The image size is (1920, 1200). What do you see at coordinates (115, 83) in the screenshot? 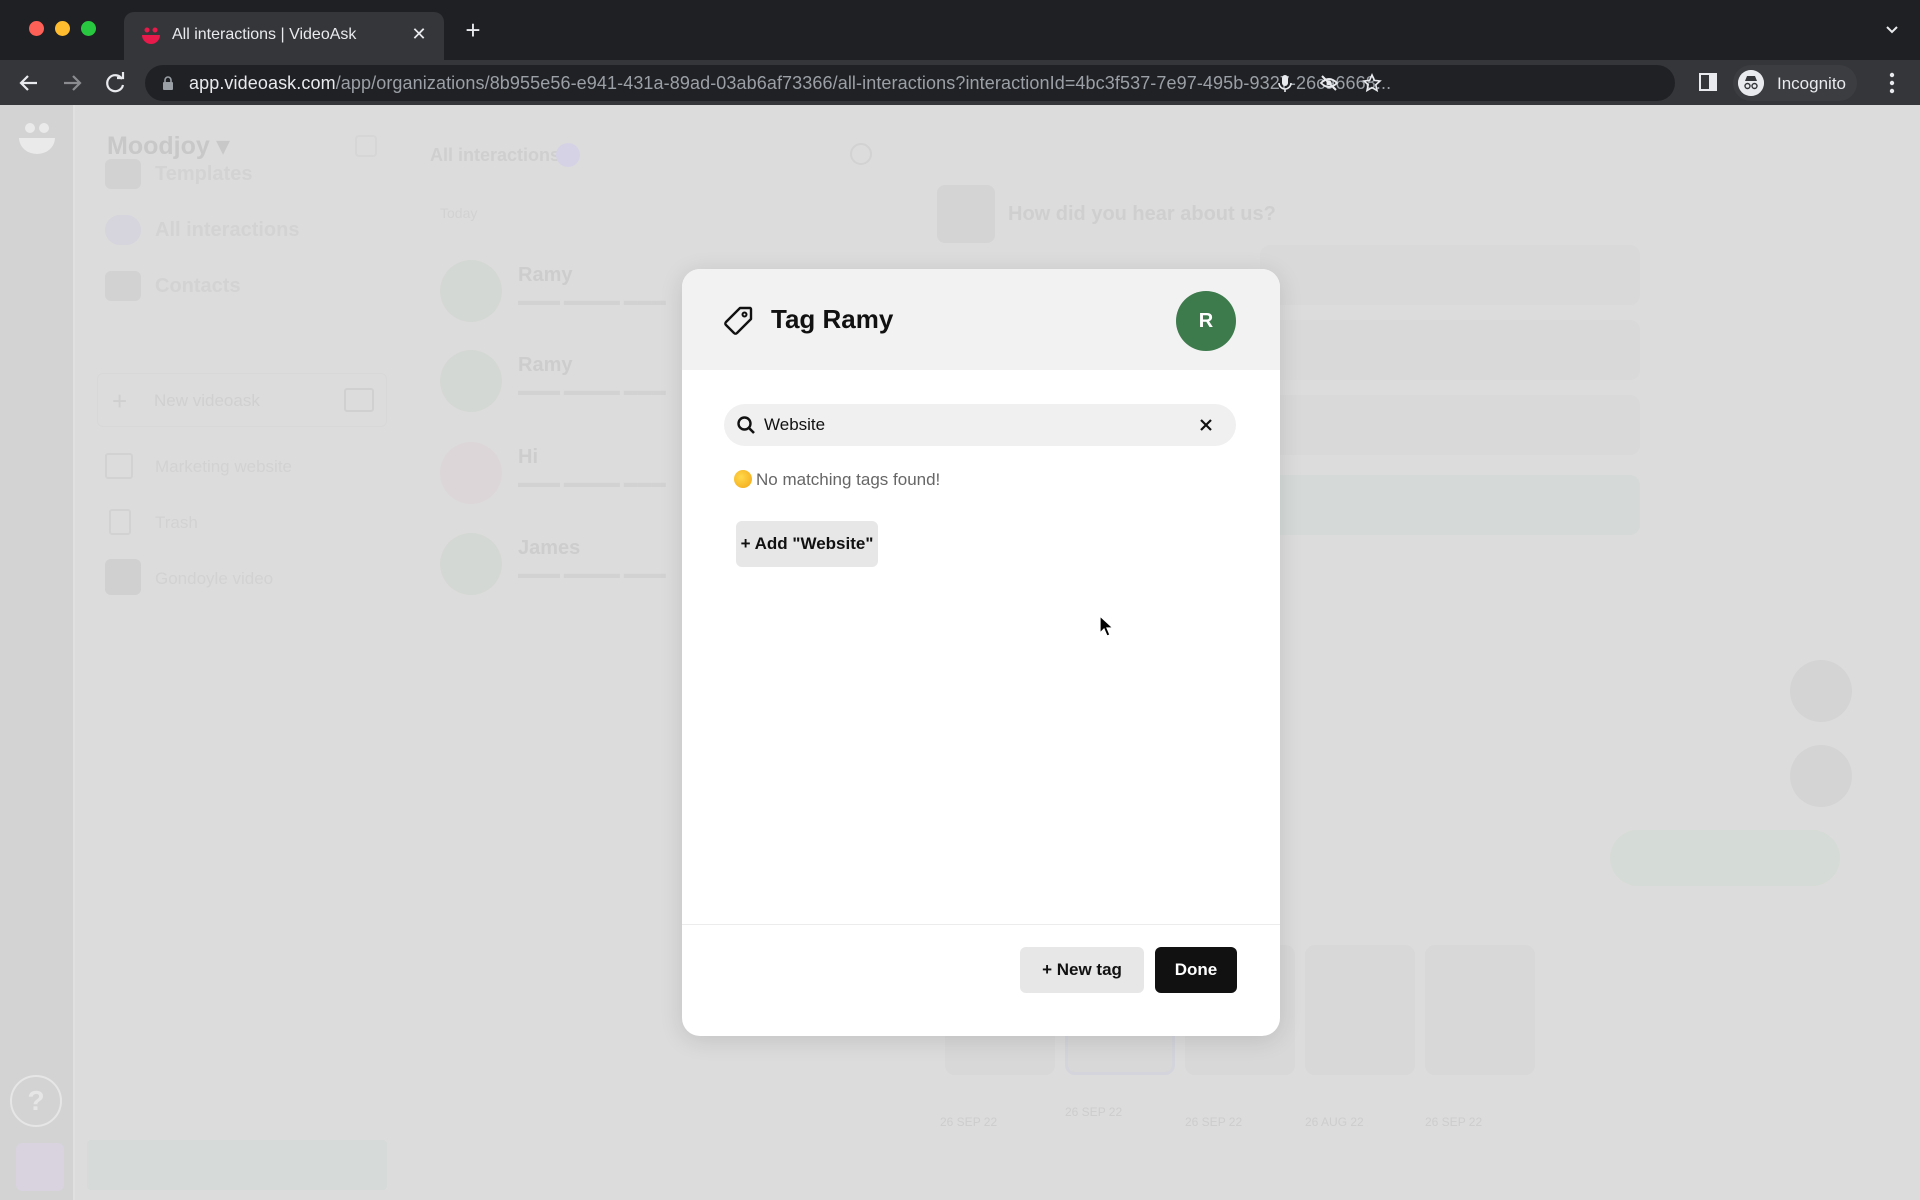
I see `reload-icon` at bounding box center [115, 83].